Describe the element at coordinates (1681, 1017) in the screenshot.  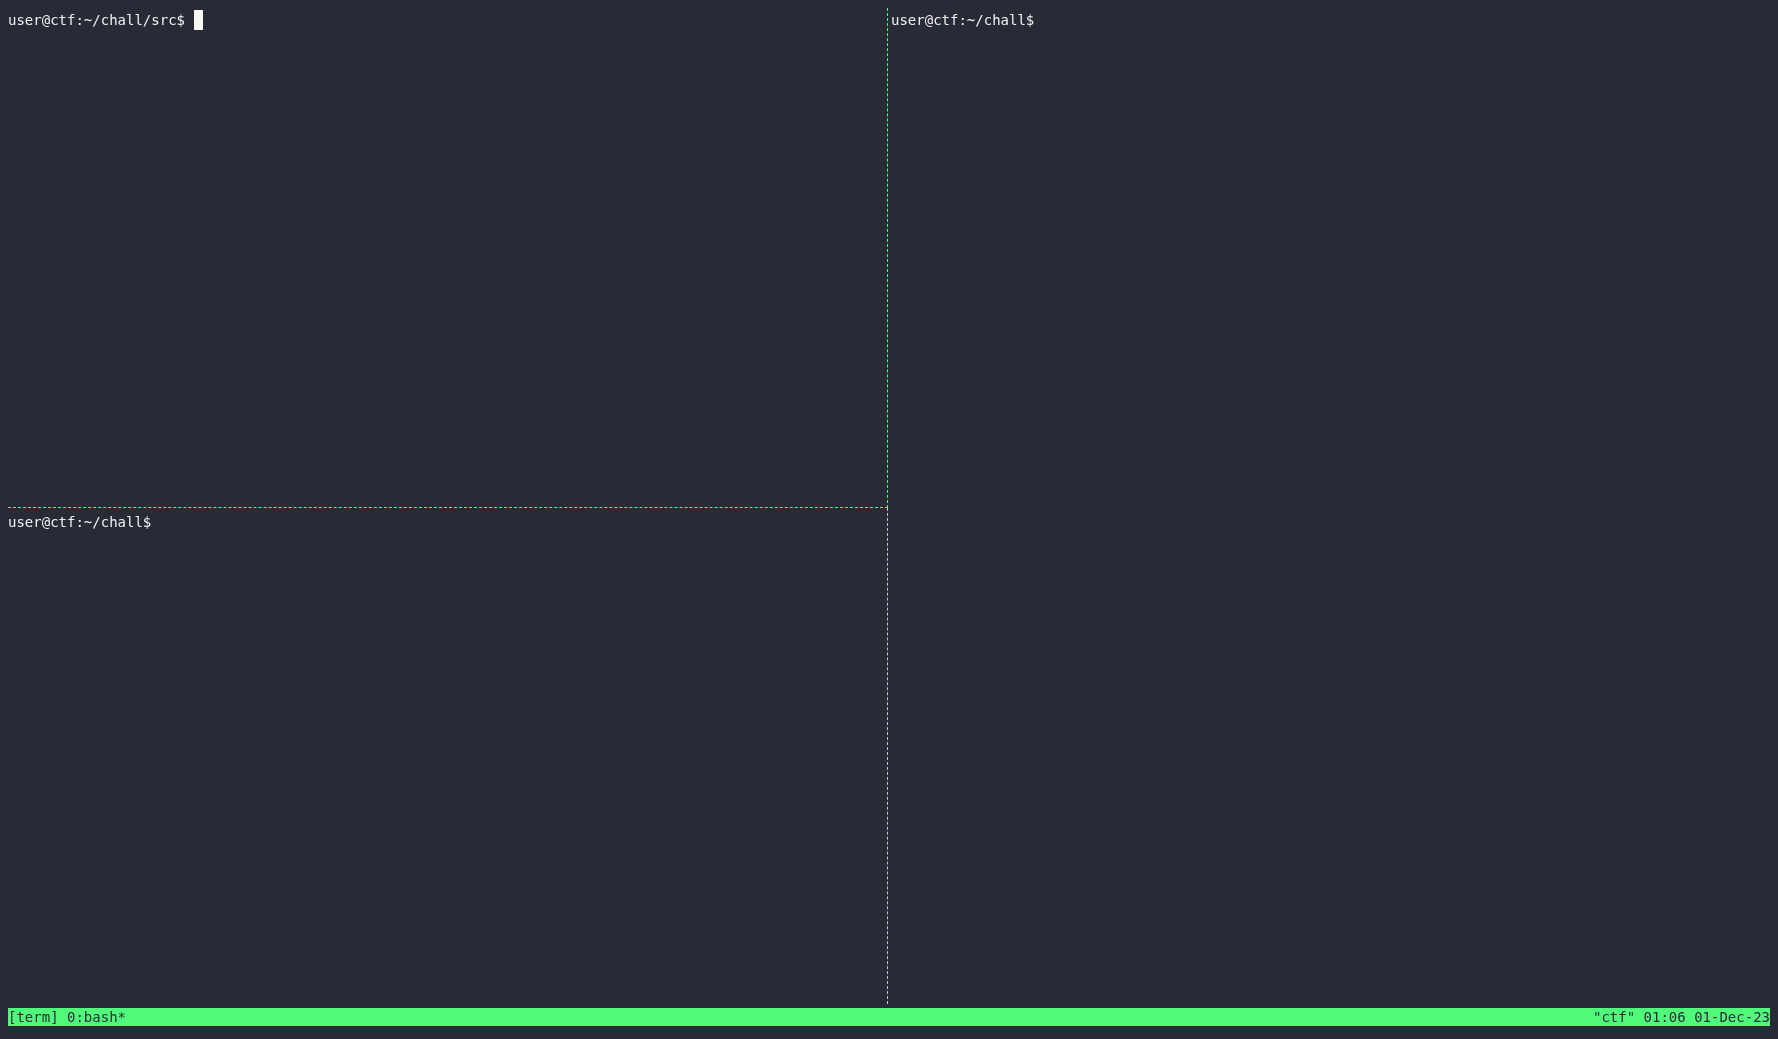
I see `host-clock-date: "ctf" 01:06 01-Dec-23` at that location.